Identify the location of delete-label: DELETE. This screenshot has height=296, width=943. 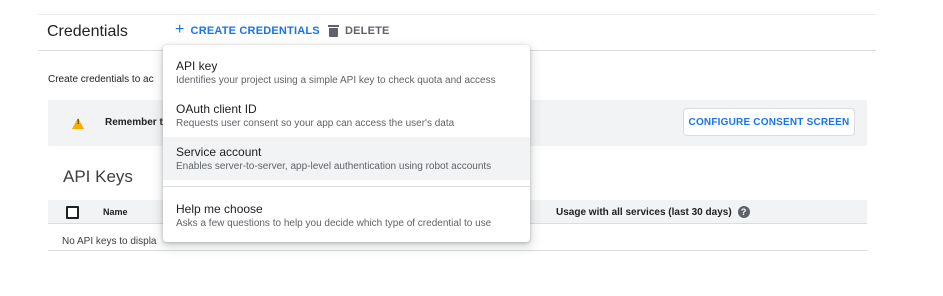
(367, 31).